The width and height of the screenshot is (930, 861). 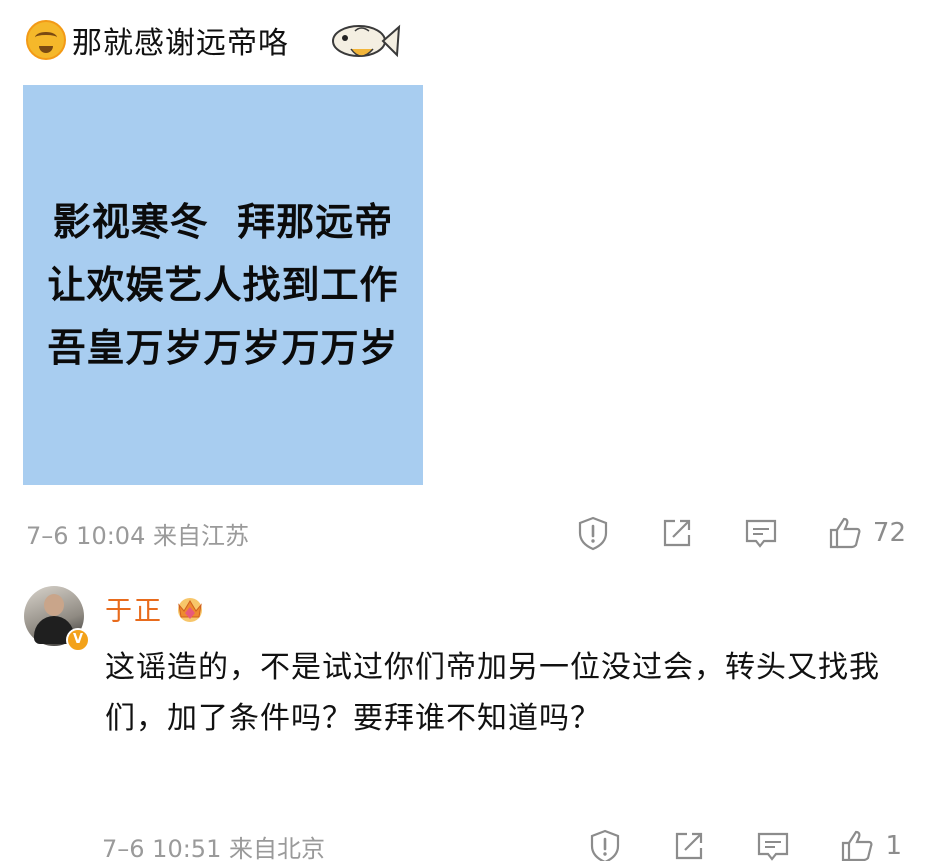 What do you see at coordinates (213, 847) in the screenshot?
I see `comment-2-timestamp-location: 7–6 10:51 来自北京` at bounding box center [213, 847].